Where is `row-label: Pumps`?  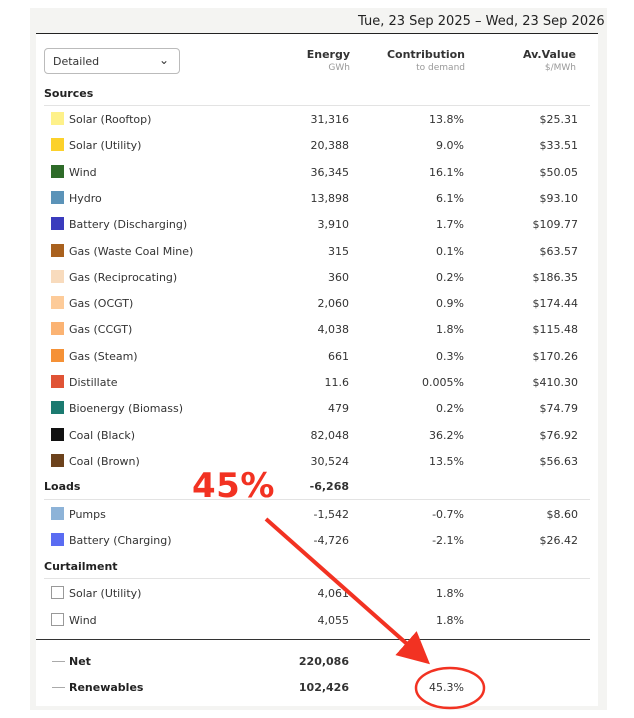
row-label: Pumps is located at coordinates (87, 514).